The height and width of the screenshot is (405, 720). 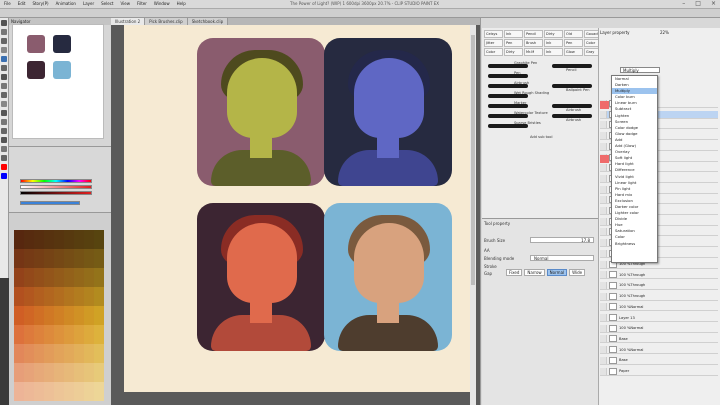 I want to click on menu-layer: Layer, so click(x=88, y=3).